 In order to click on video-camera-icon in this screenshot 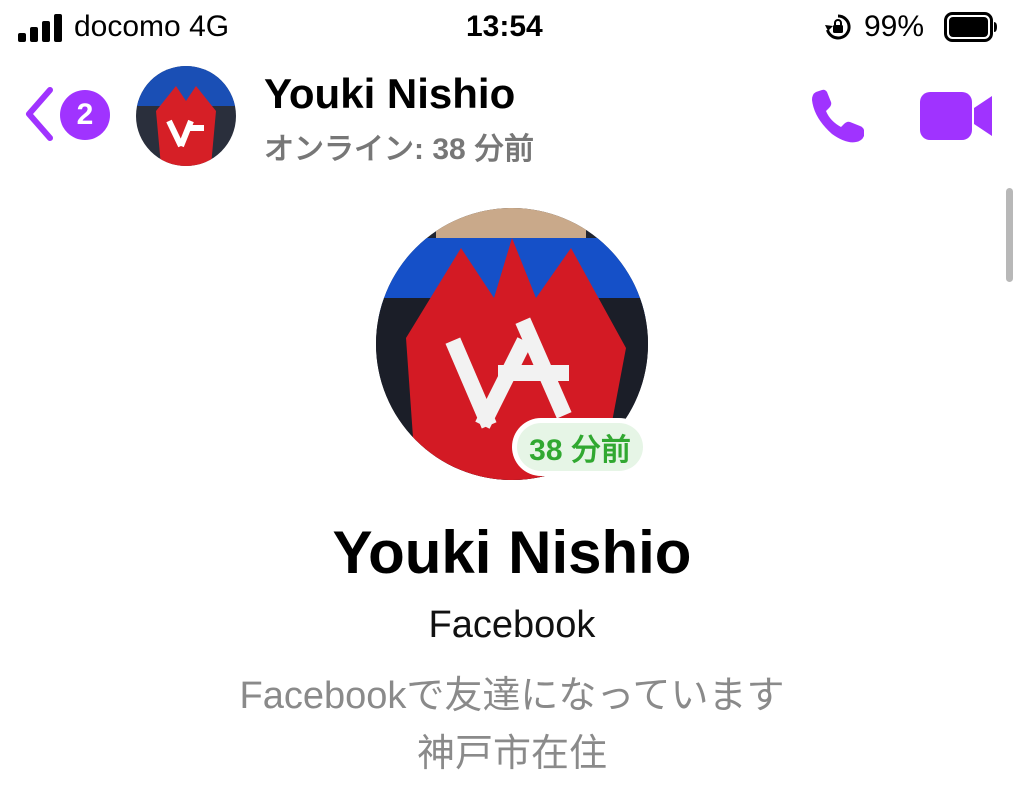, I will do `click(956, 116)`.